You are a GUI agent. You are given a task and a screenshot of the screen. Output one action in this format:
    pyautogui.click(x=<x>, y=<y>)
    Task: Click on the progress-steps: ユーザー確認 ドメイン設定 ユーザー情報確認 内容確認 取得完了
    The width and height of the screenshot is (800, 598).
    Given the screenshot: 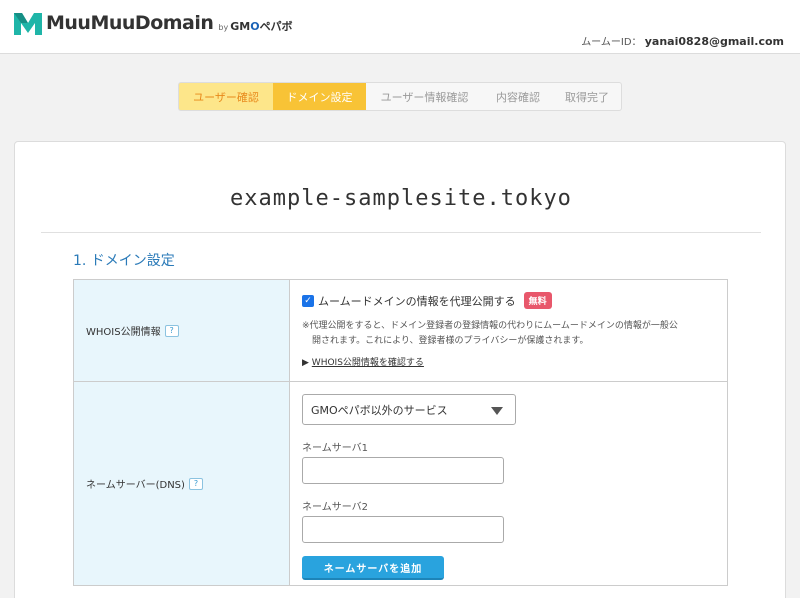 What is the action you would take?
    pyautogui.click(x=400, y=96)
    